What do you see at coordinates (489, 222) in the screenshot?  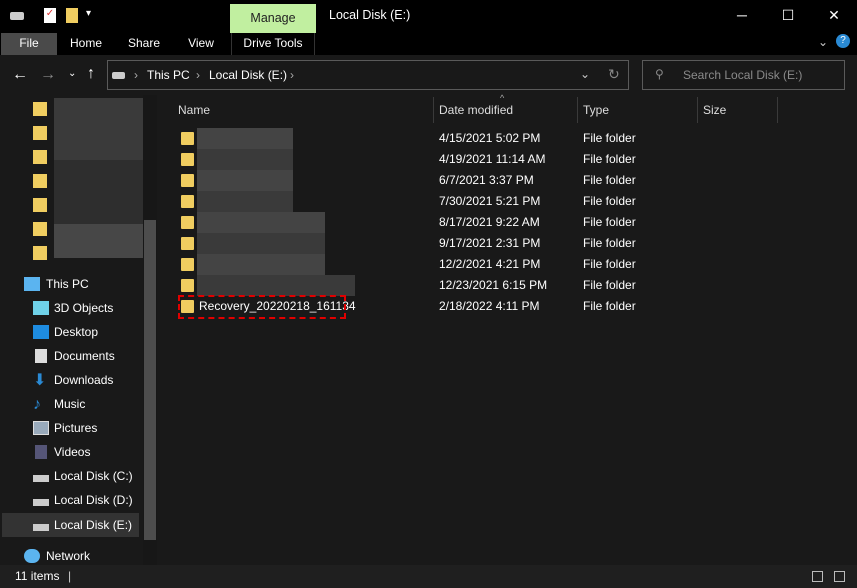 I see `file-date: 8/17/2021 9:22 AM` at bounding box center [489, 222].